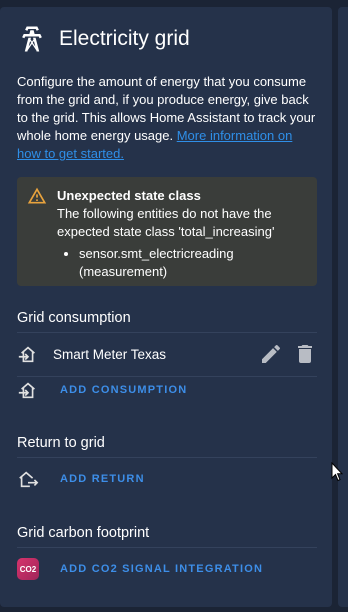  What do you see at coordinates (37, 195) in the screenshot?
I see `warning-icon` at bounding box center [37, 195].